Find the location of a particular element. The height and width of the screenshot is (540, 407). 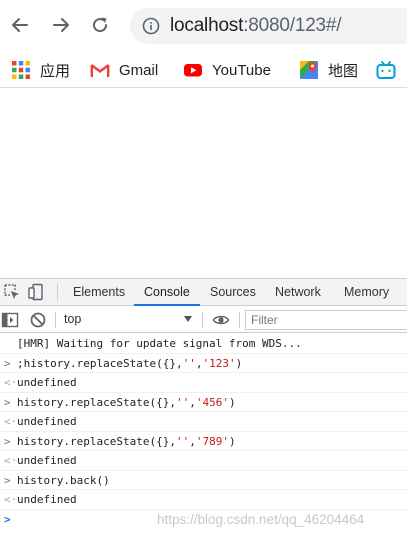

bookmark-apps: 应用 is located at coordinates (40, 70).